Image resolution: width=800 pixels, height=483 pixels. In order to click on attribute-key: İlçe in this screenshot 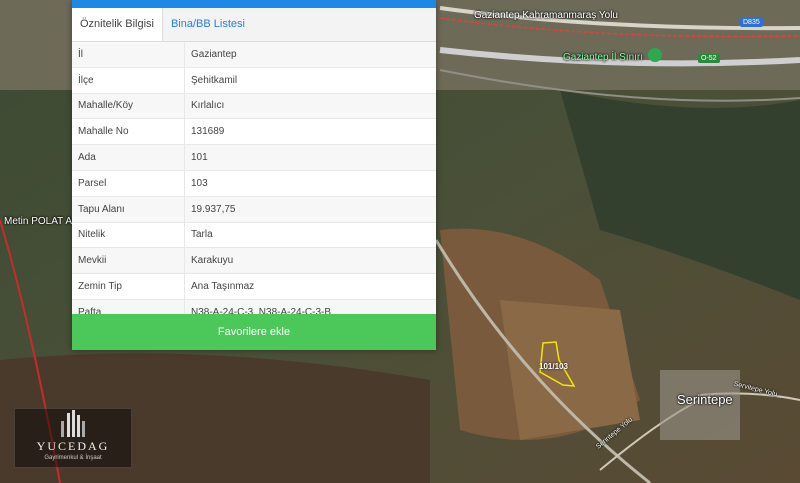, I will do `click(128, 80)`.